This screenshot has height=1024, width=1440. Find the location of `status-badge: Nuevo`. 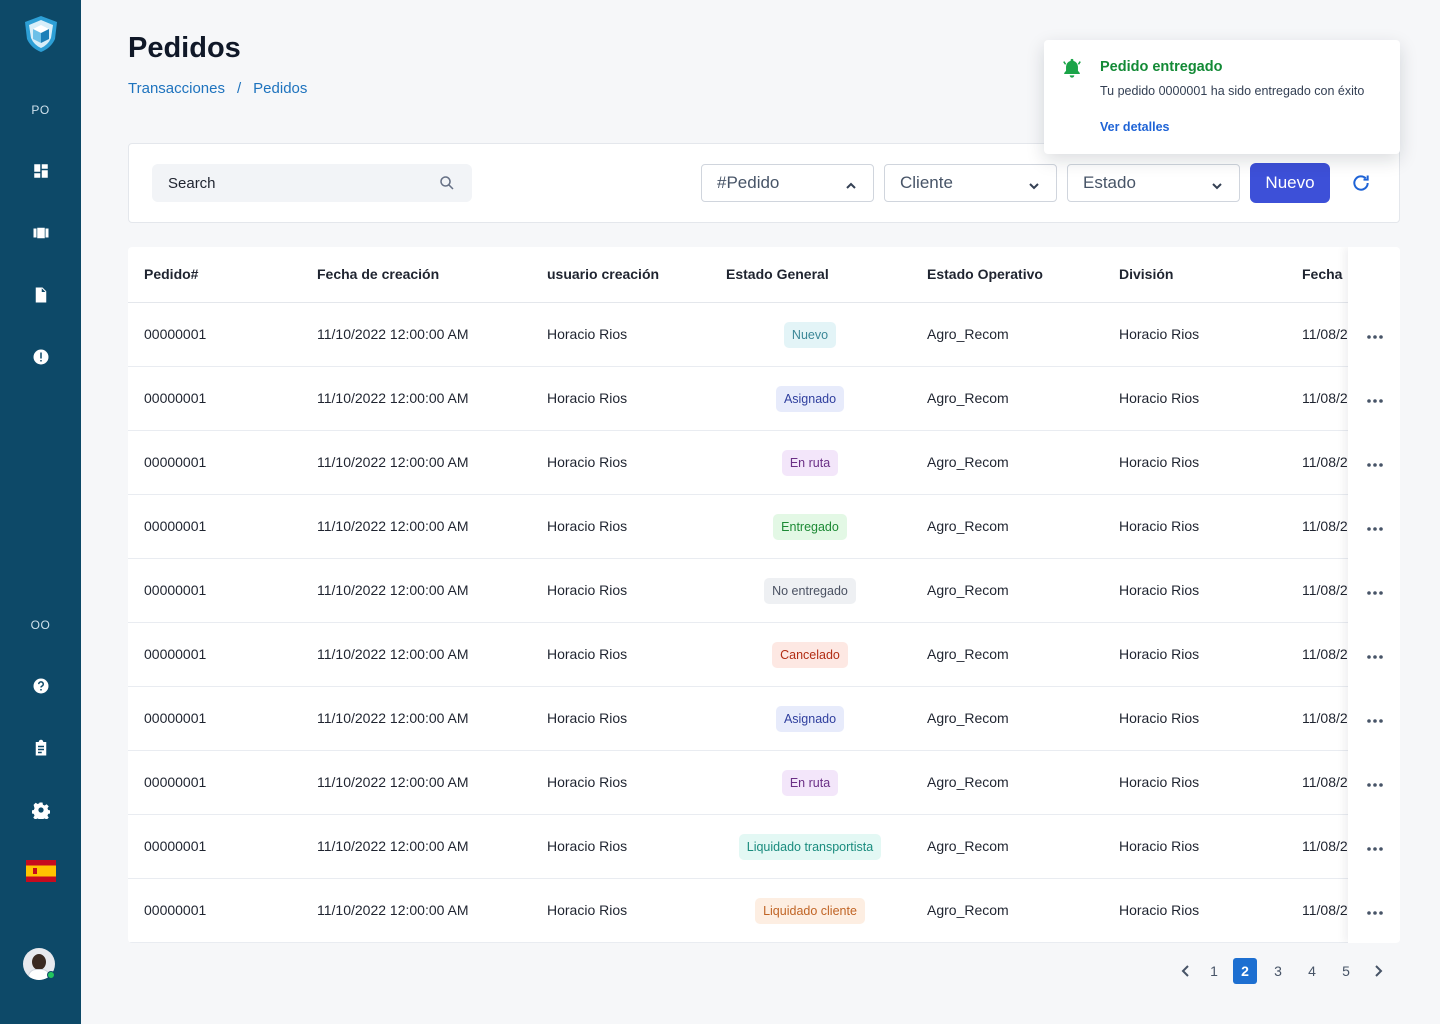

status-badge: Nuevo is located at coordinates (810, 335).